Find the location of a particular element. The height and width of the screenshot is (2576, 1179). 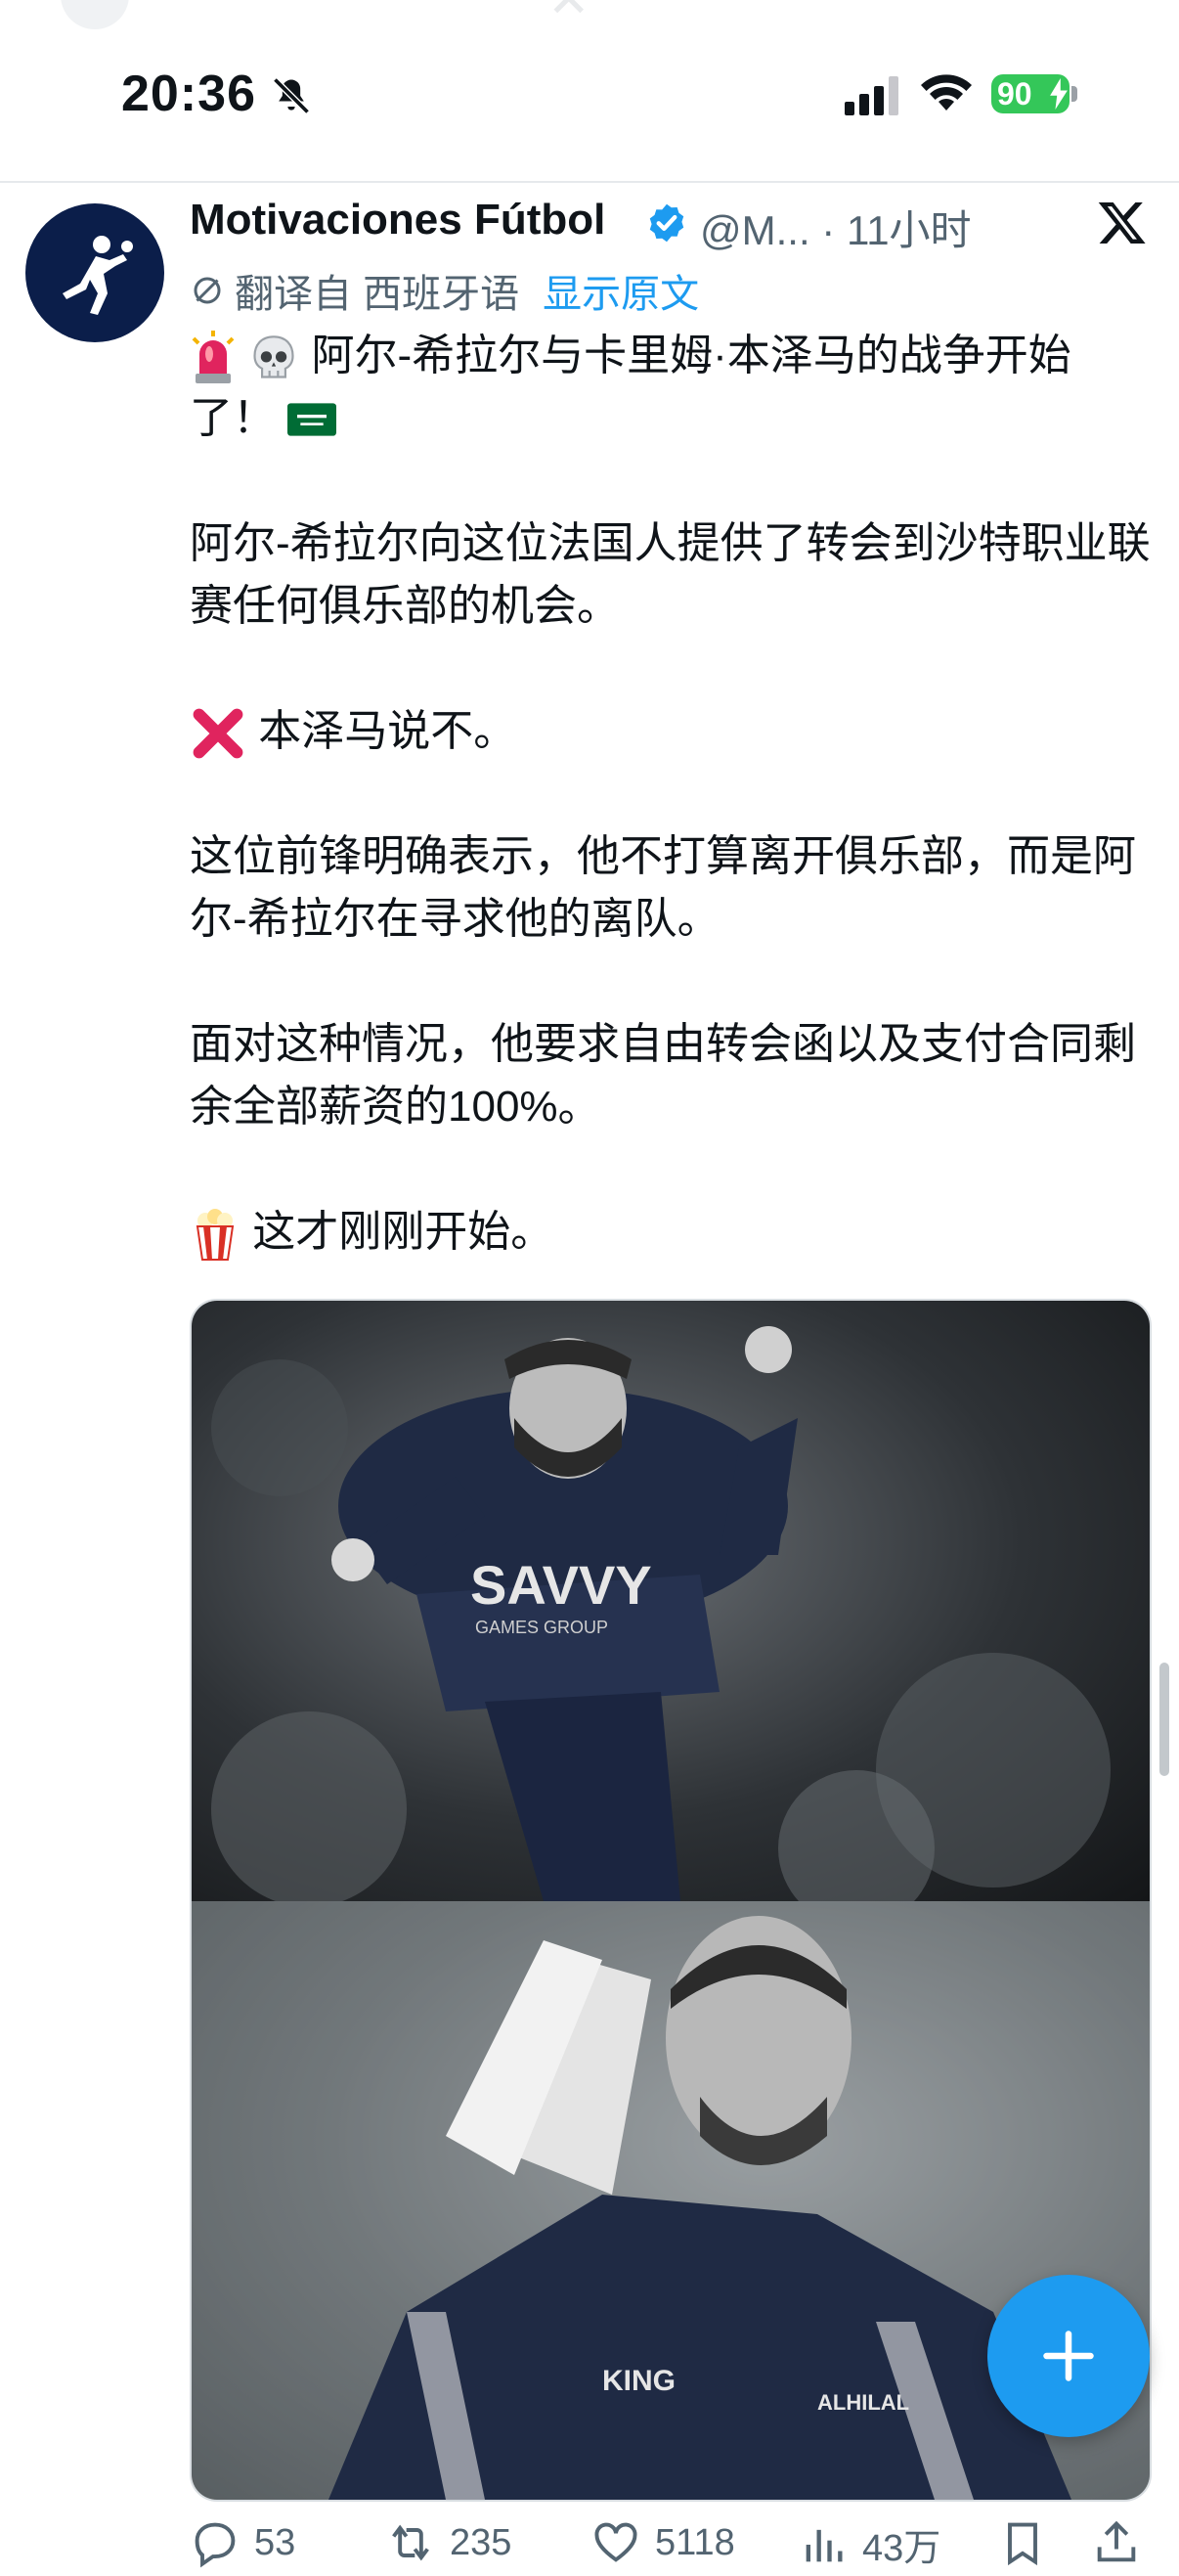

views-count: 43万 is located at coordinates (901, 2548).